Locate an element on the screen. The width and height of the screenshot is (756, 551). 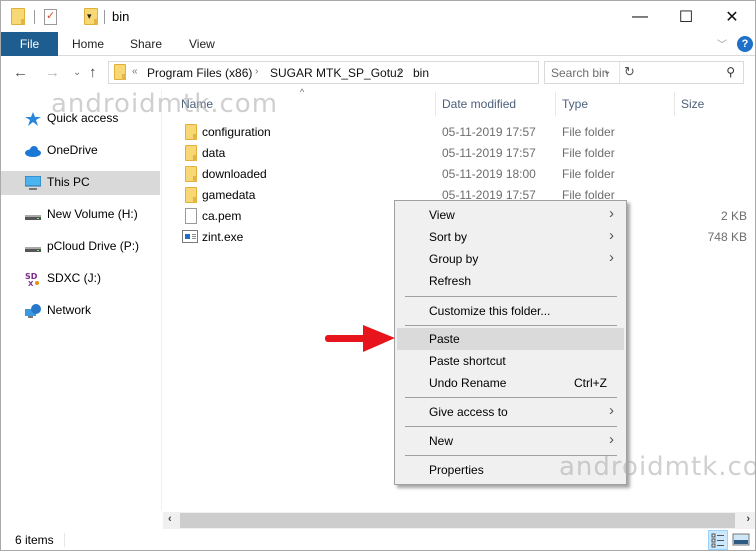
file-icon is located at coordinates (191, 216).